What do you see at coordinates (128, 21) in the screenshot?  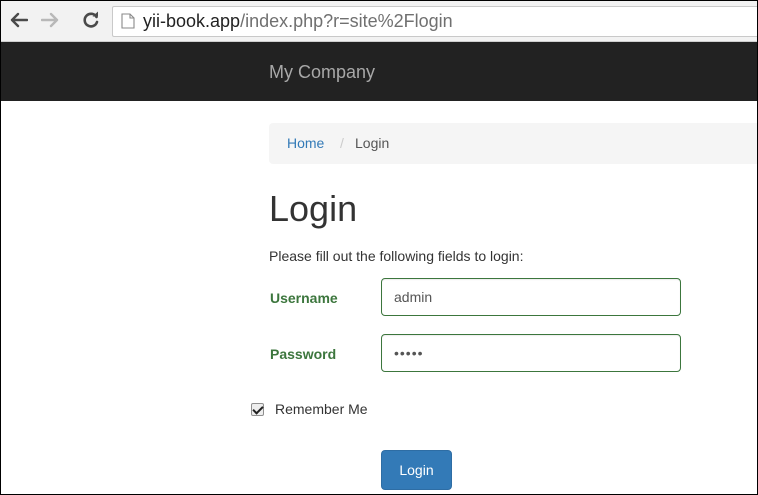 I see `page-icon` at bounding box center [128, 21].